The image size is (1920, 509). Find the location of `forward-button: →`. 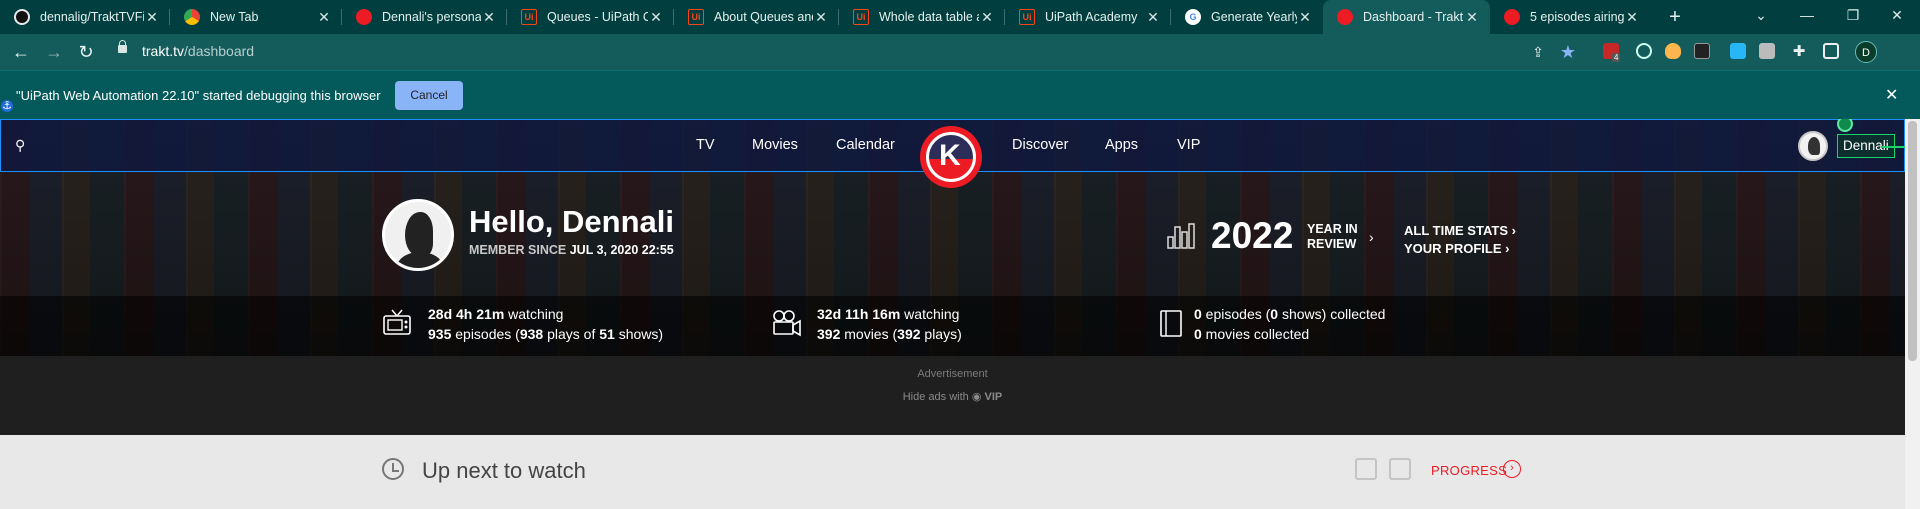

forward-button: → is located at coordinates (54, 52).